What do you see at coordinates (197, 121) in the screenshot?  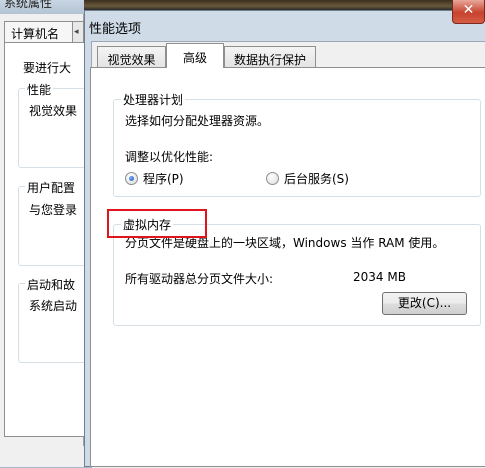 I see `processor-scheduling-description: 选择如何分配处理器资源。` at bounding box center [197, 121].